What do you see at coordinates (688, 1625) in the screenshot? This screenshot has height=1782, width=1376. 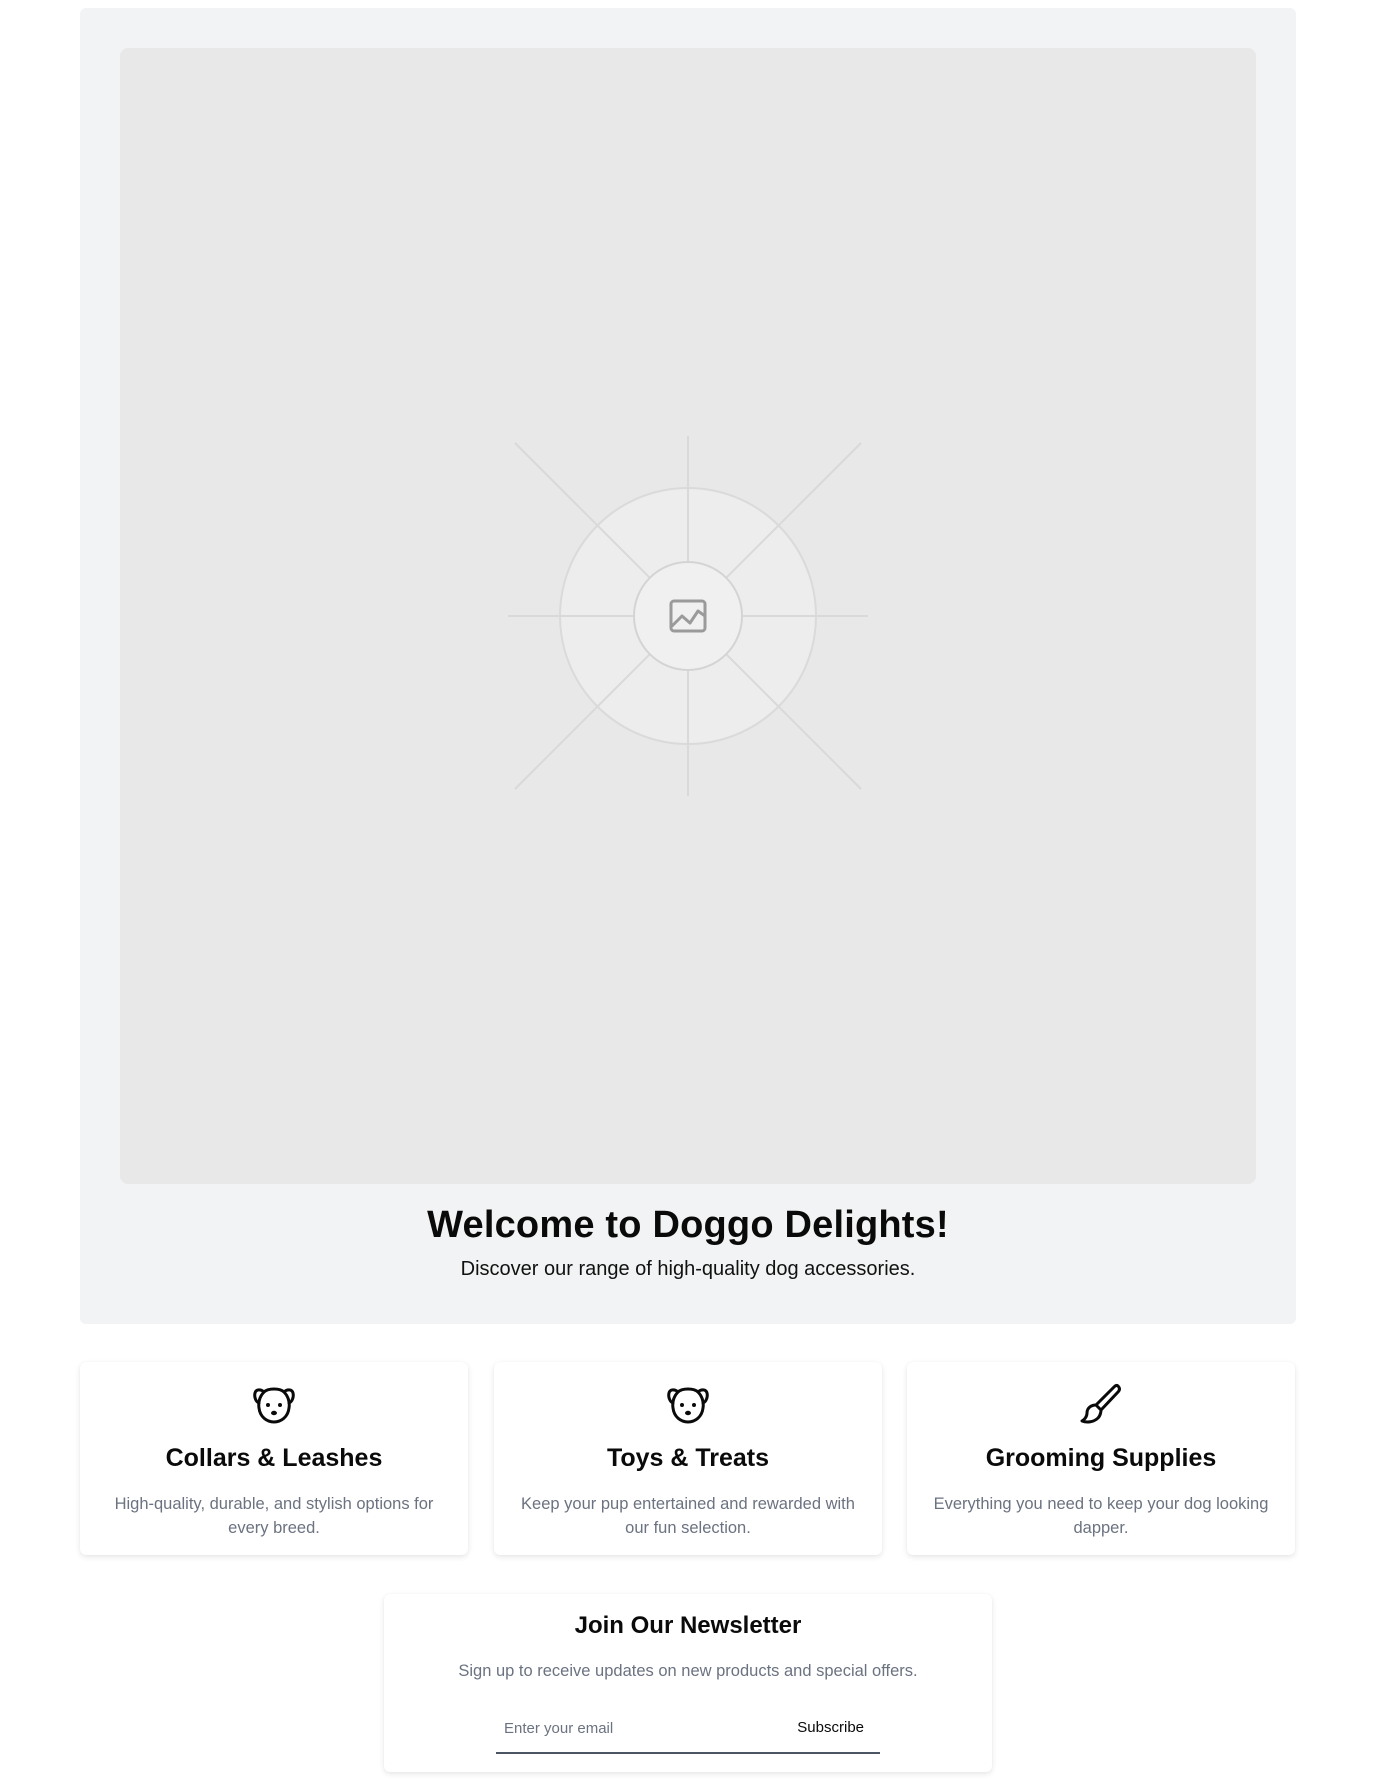 I see `newsletter-title: Join Our Newsletter` at bounding box center [688, 1625].